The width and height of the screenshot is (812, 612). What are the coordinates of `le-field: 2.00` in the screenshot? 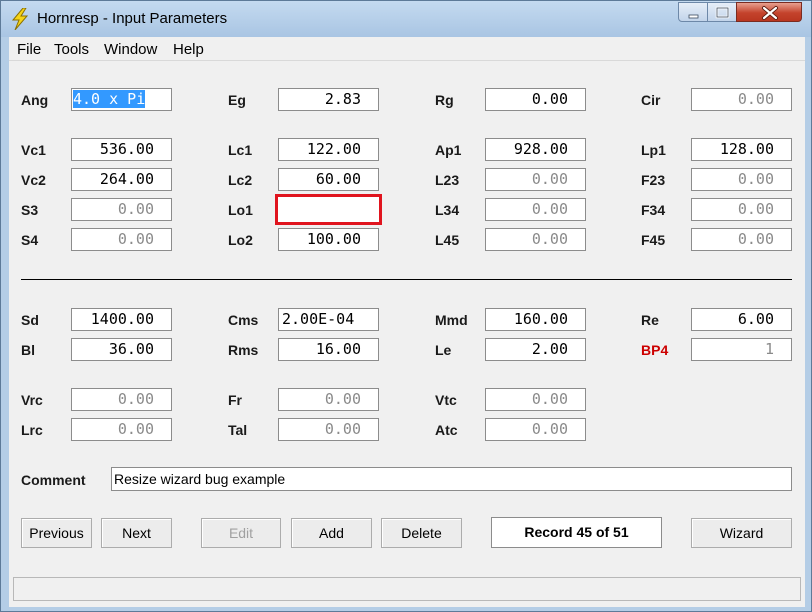 It's located at (535, 349).